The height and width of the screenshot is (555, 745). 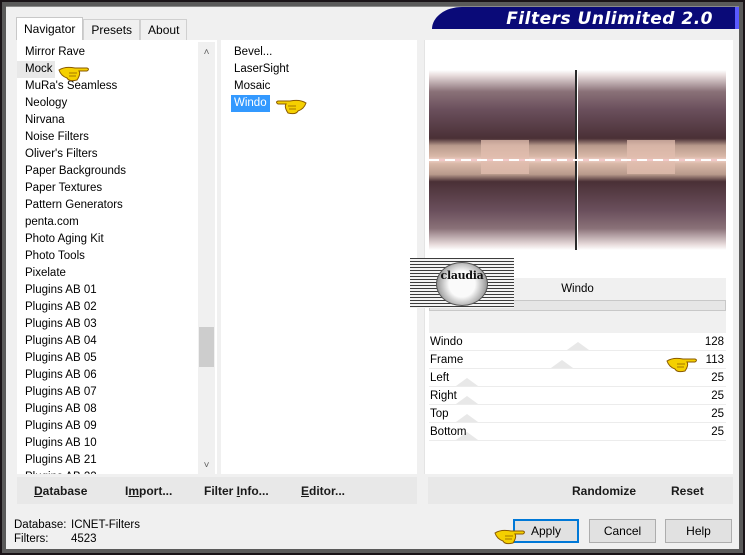 I want to click on cancel-button: Cancel, so click(x=622, y=531).